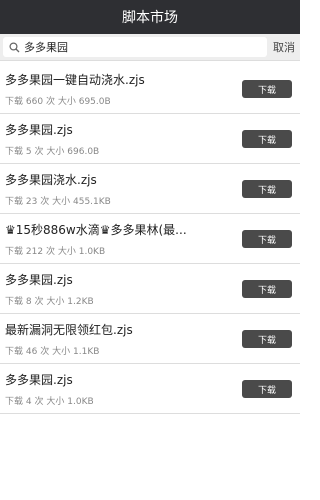 The height and width of the screenshot is (500, 320). I want to click on list-item: 多多果园.zjs 下载 4 次 大小 1.0KB 下载, so click(150, 389).